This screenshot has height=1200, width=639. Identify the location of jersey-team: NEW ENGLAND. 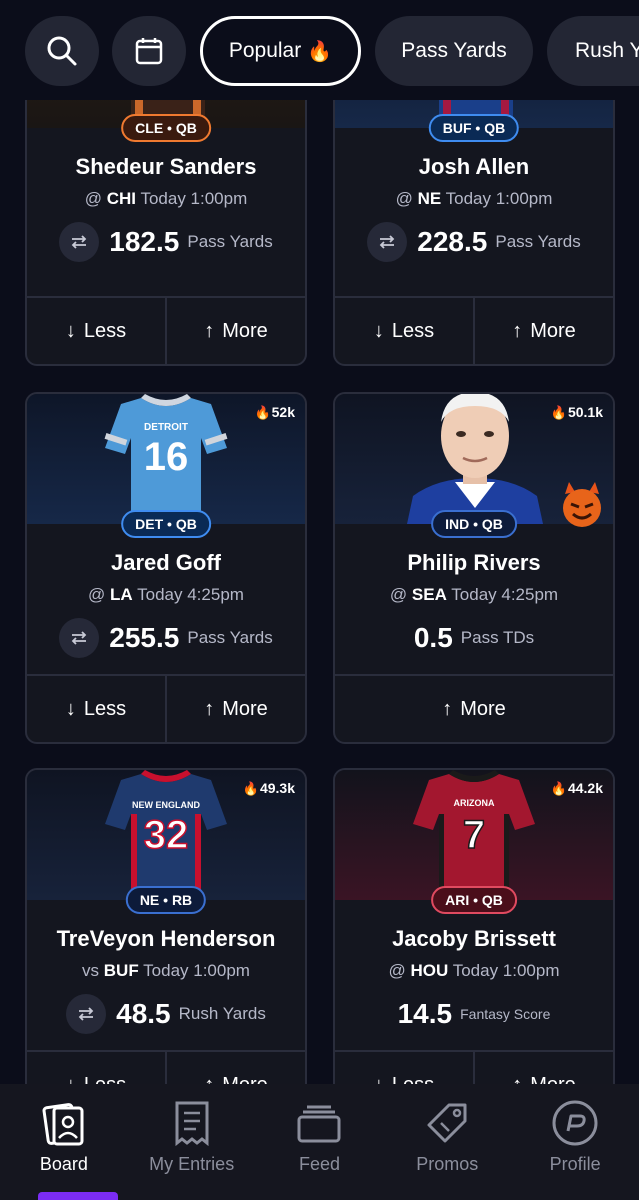
(166, 805).